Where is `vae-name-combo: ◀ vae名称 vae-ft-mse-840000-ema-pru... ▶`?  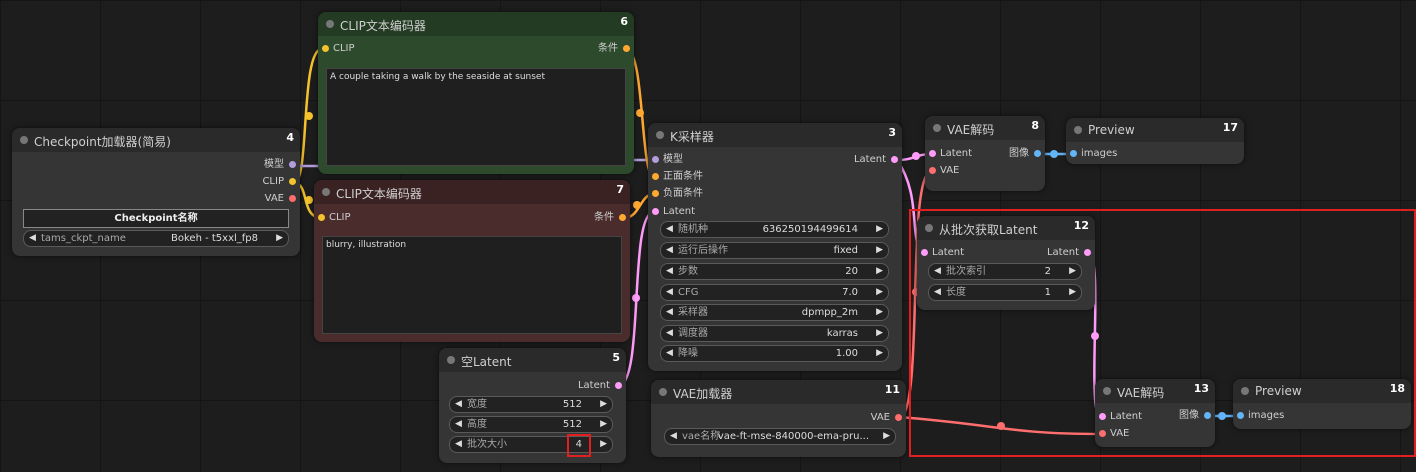
vae-name-combo: ◀ vae名称 vae-ft-mse-840000-ema-pru... ▶ is located at coordinates (780, 436).